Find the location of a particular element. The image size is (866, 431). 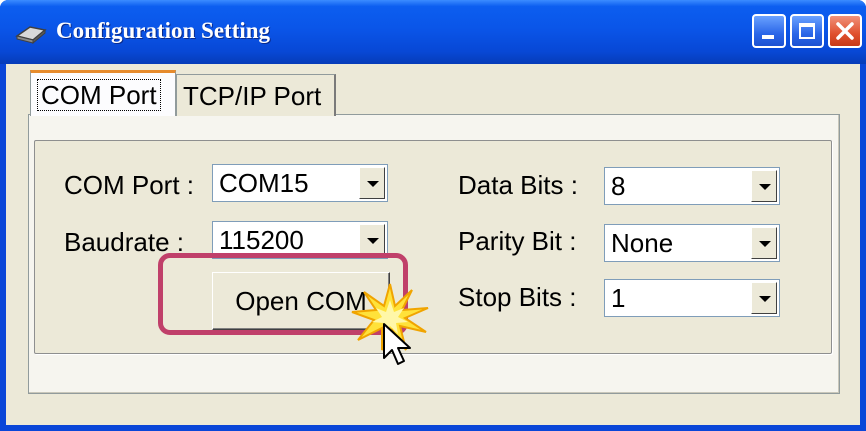

minimize-icon is located at coordinates (768, 37).